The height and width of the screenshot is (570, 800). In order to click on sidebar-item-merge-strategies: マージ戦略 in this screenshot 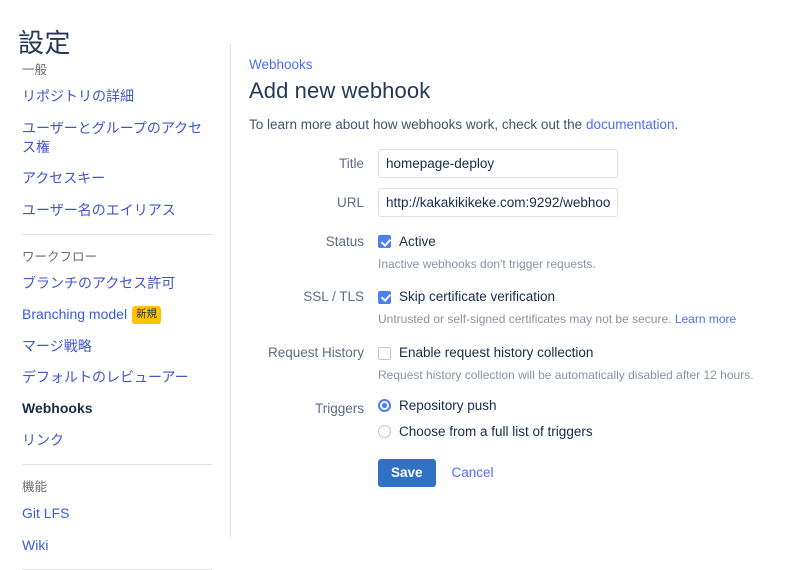, I will do `click(117, 346)`.